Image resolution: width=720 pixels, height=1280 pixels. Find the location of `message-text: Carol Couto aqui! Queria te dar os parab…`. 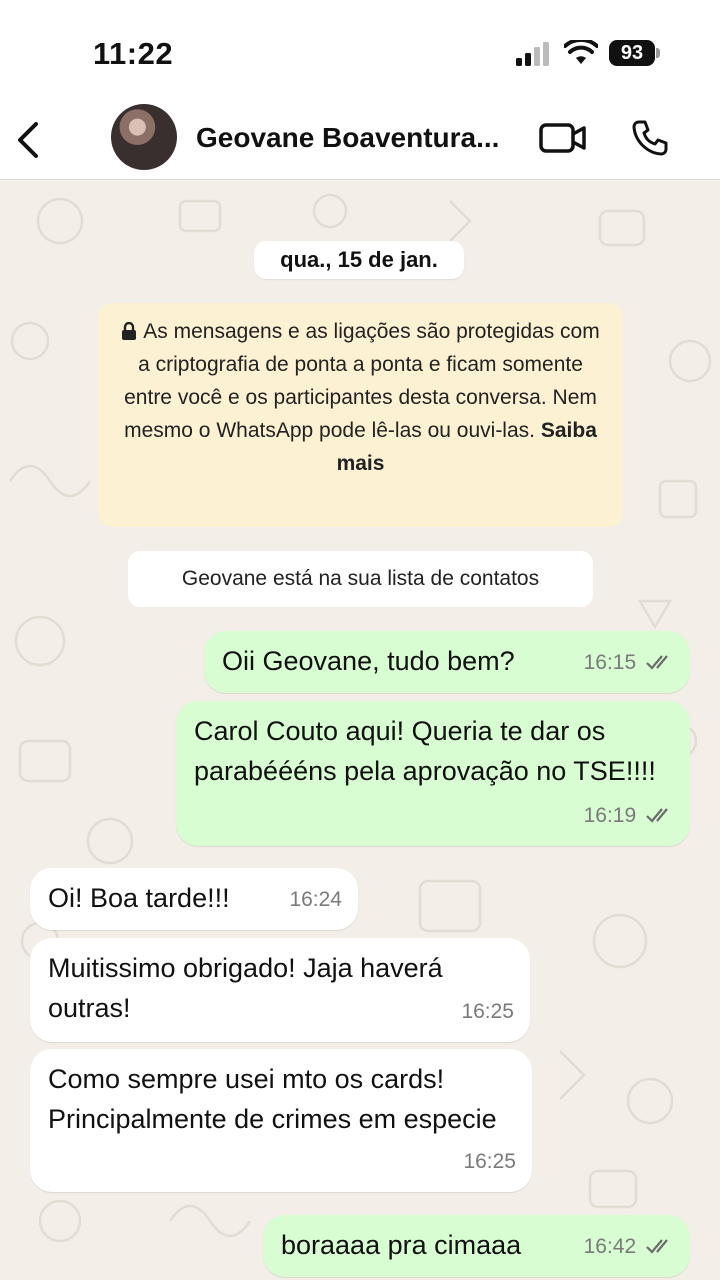

message-text: Carol Couto aqui! Queria te dar os parab… is located at coordinates (425, 751).